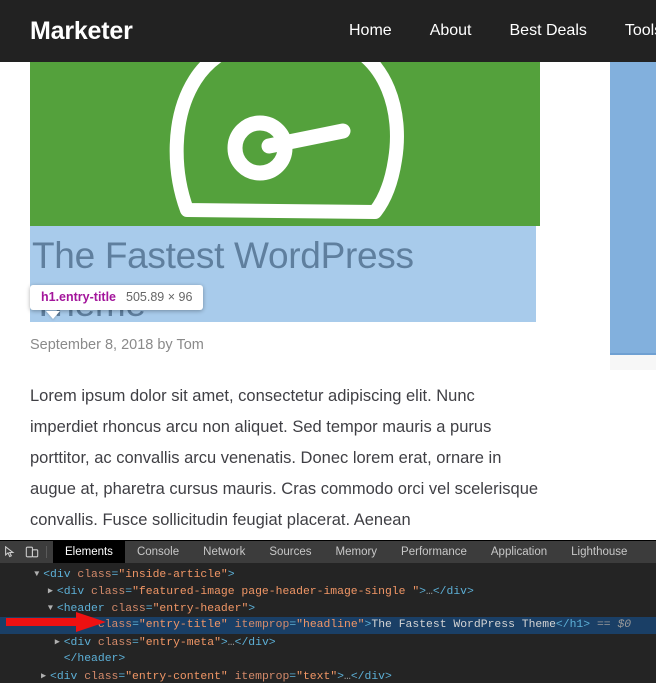  Describe the element at coordinates (328, 659) in the screenshot. I see `dom-tree-row: </header>` at that location.